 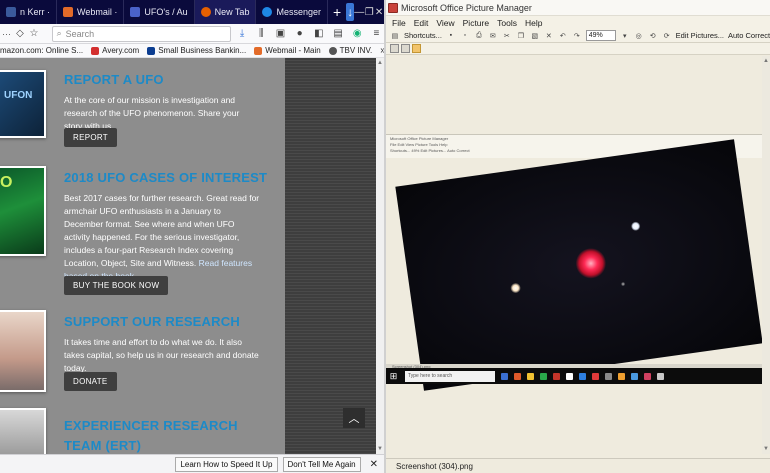 I want to click on undo-icon: ↶, so click(x=563, y=36).